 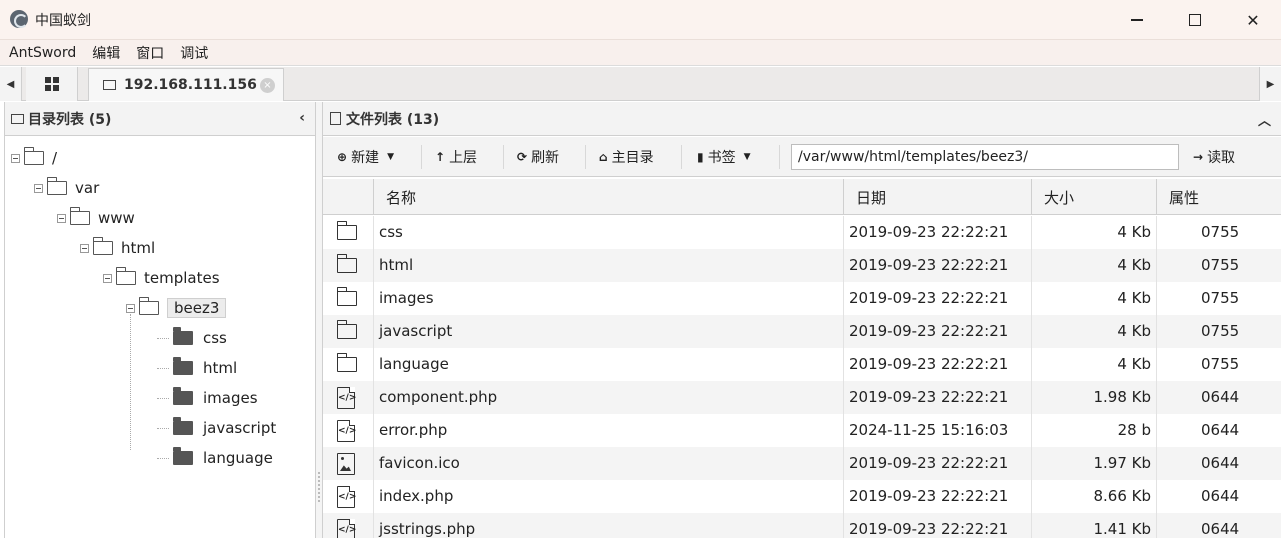 What do you see at coordinates (1218, 197) in the screenshot?
I see `column-perm: 属性` at bounding box center [1218, 197].